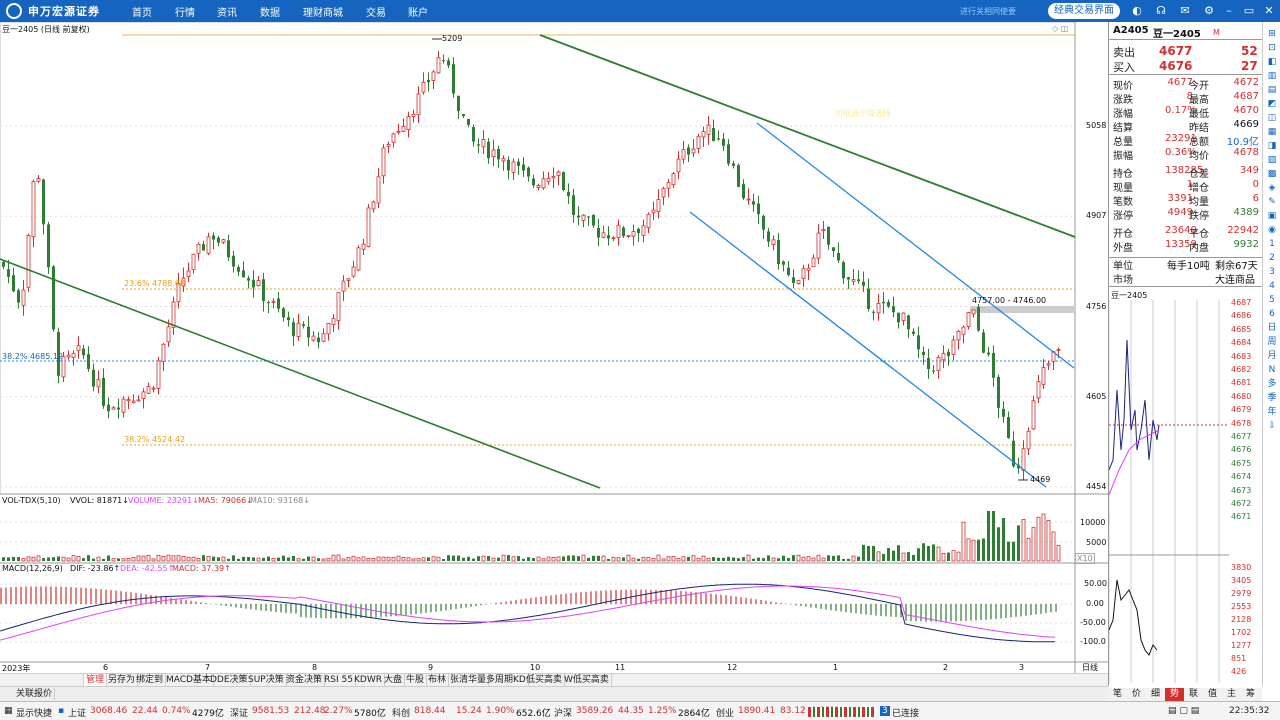  Describe the element at coordinates (1136, 694) in the screenshot. I see `tab-price: 价` at that location.